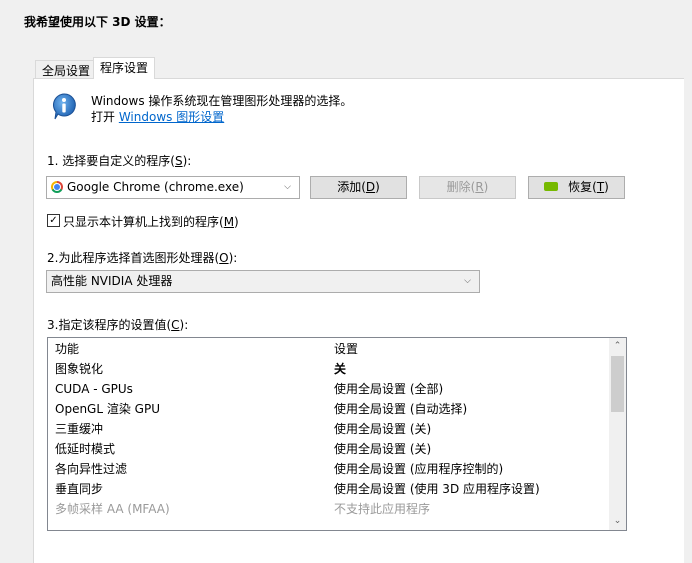 The image size is (692, 563). What do you see at coordinates (328, 369) in the screenshot?
I see `table-row: 图象锐化 关` at bounding box center [328, 369].